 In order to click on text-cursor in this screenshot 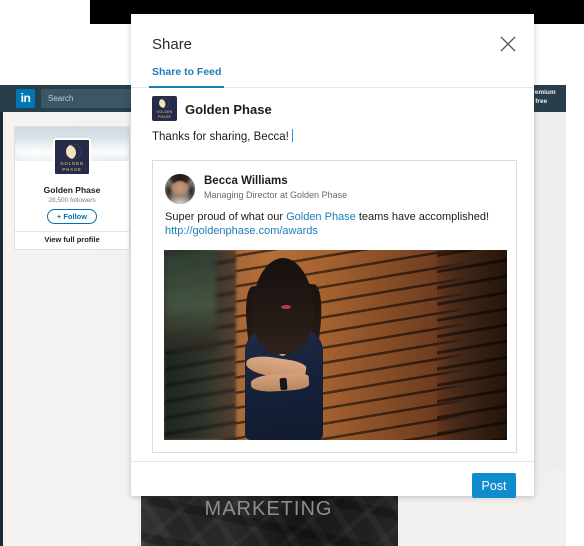, I will do `click(292, 135)`.